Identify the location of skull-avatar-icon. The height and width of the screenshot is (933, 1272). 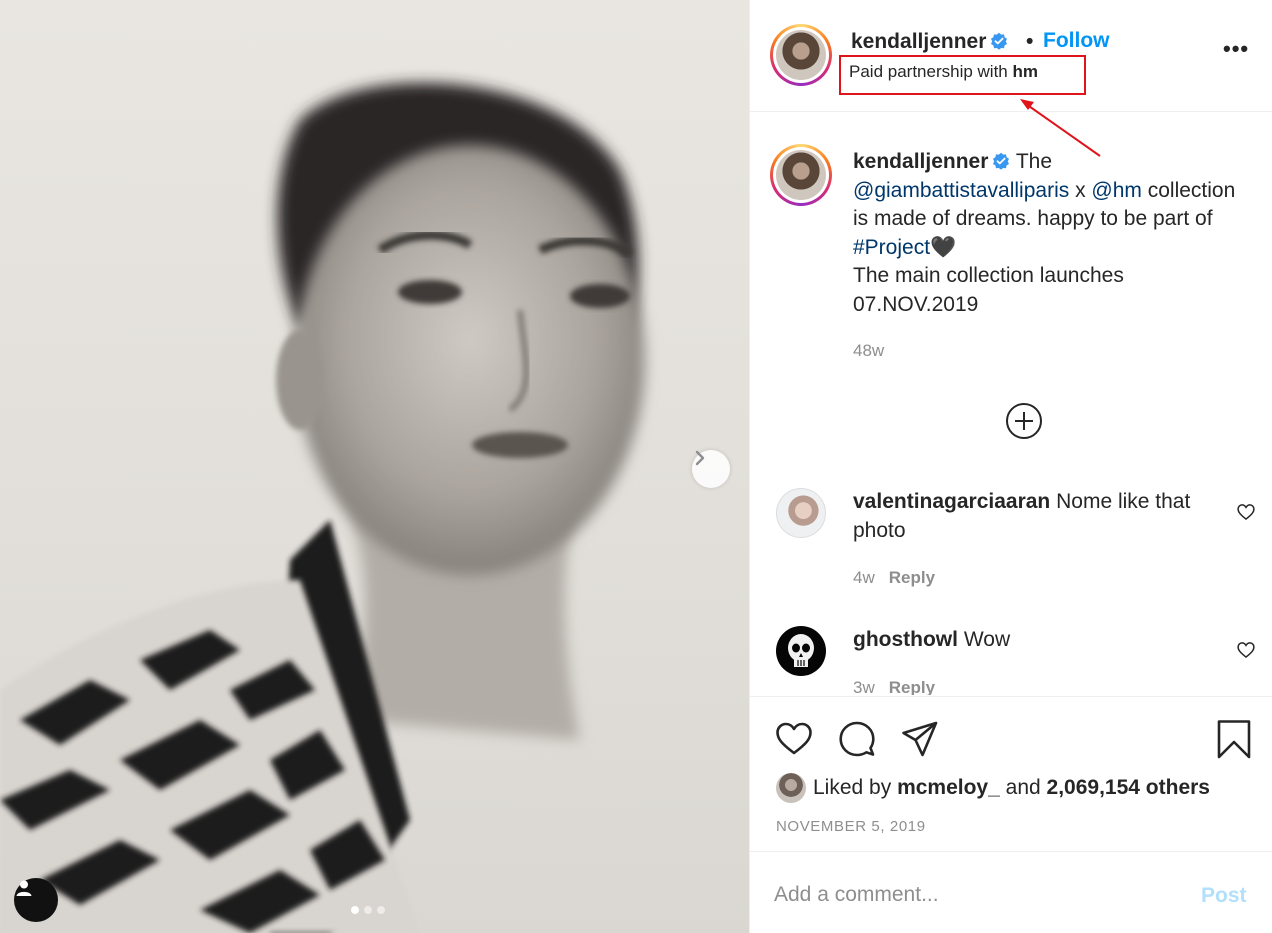
(801, 650).